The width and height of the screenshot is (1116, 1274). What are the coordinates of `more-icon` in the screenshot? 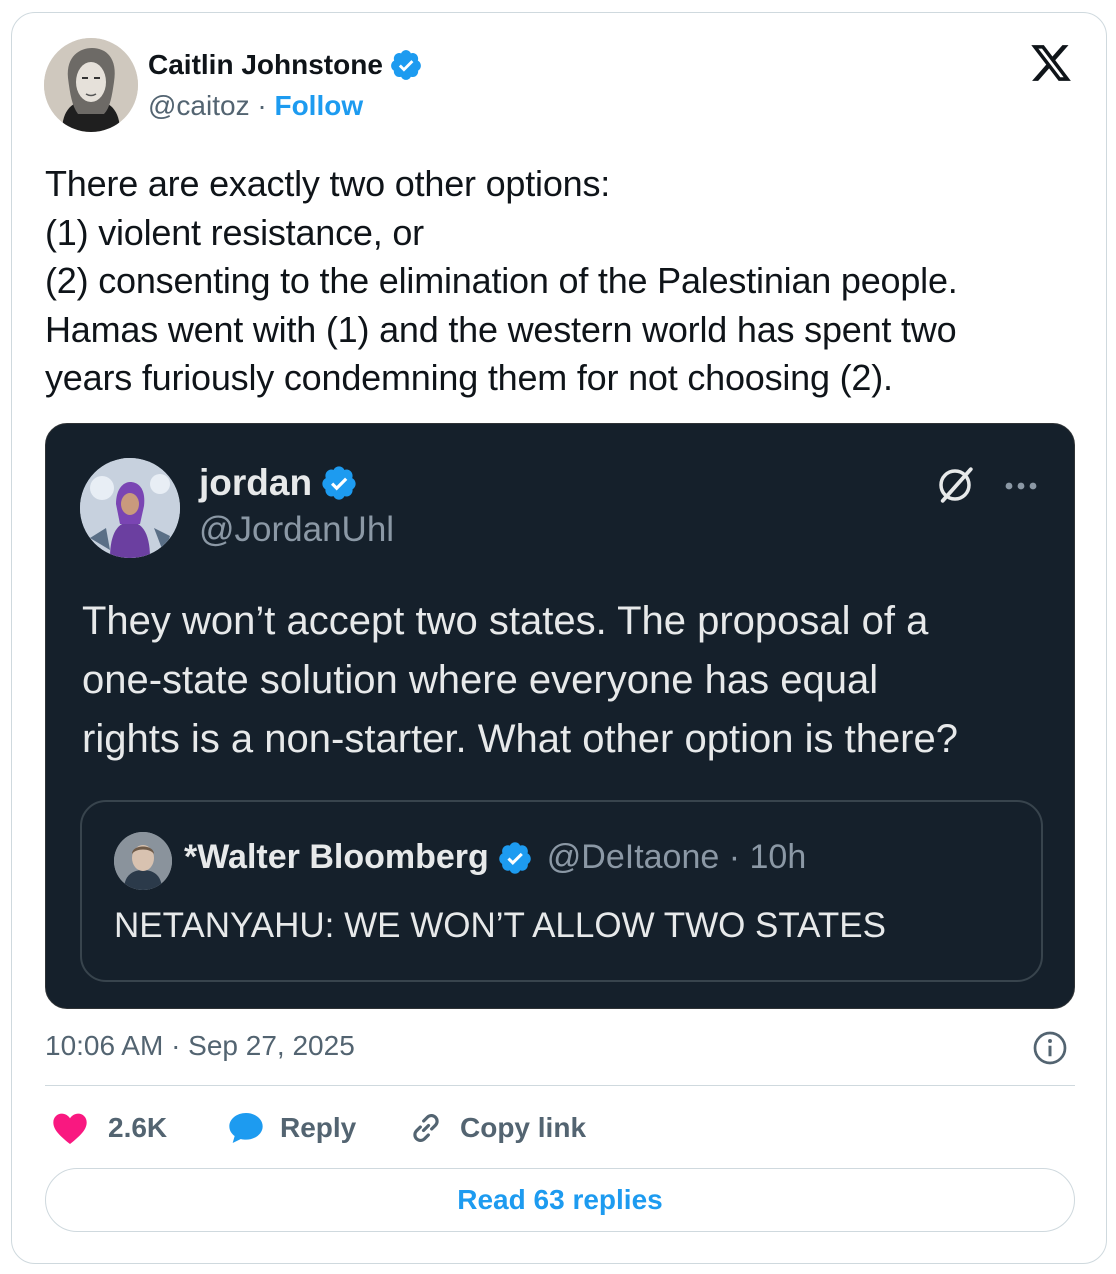 It's located at (1021, 486).